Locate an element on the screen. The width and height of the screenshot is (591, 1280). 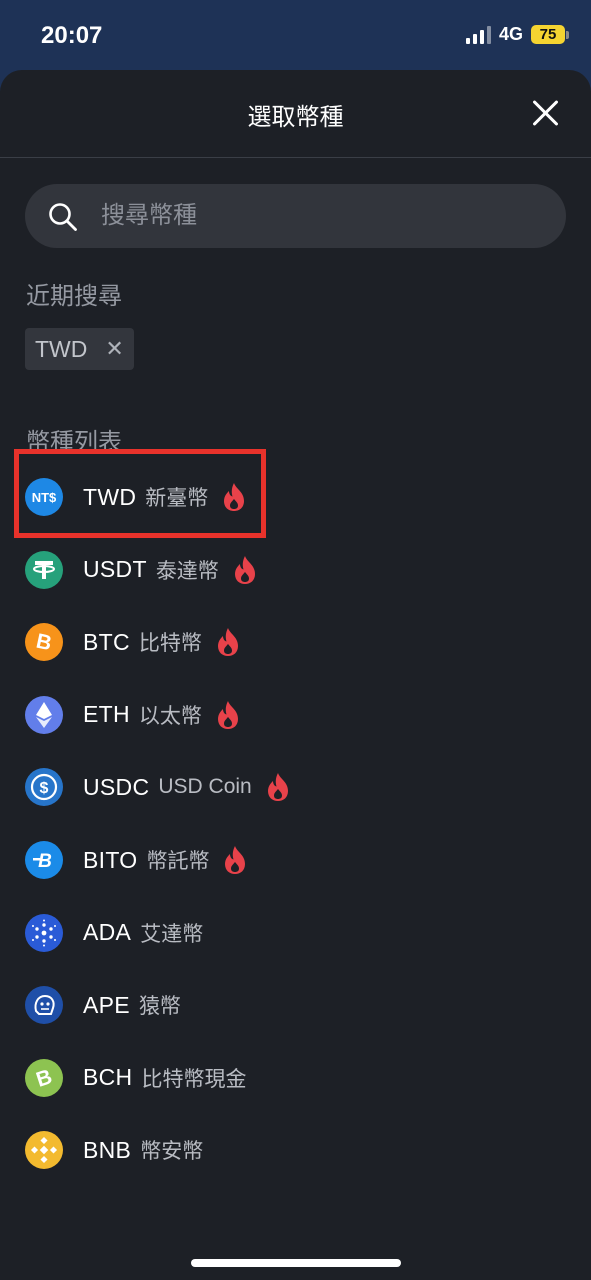
currency-symbol: USDT is located at coordinates (115, 569).